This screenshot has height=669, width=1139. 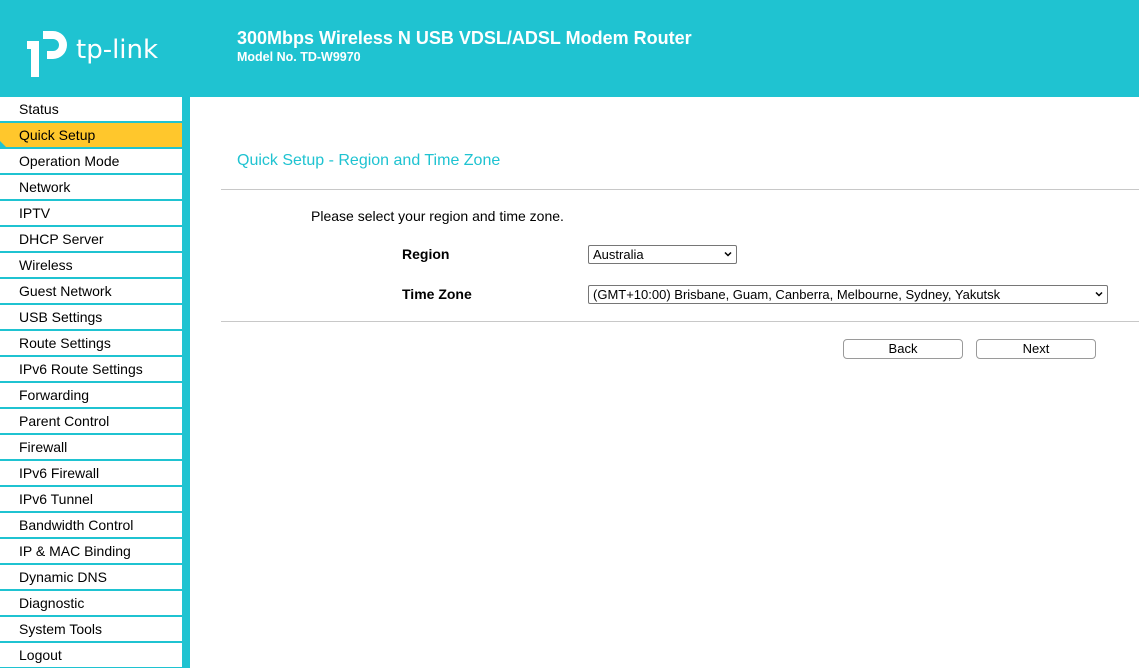 I want to click on sidebar-item-dynamic-dns: Dynamic DNS, so click(x=91, y=577).